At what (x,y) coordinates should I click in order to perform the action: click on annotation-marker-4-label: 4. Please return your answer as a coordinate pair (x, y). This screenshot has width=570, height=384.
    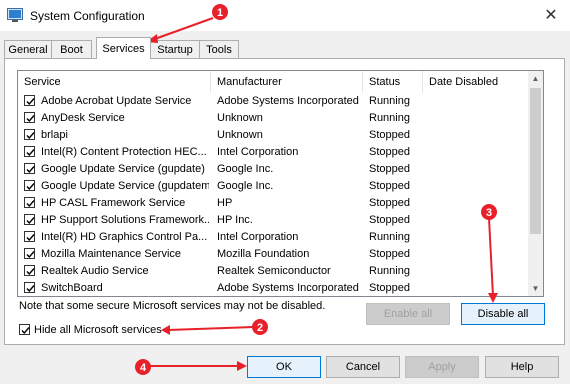
    Looking at the image, I should click on (143, 368).